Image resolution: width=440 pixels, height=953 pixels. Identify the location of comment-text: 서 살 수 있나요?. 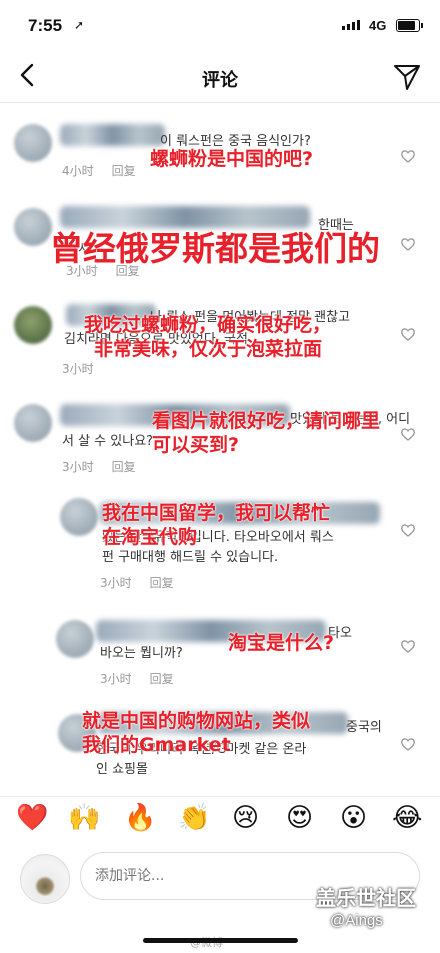
(108, 441).